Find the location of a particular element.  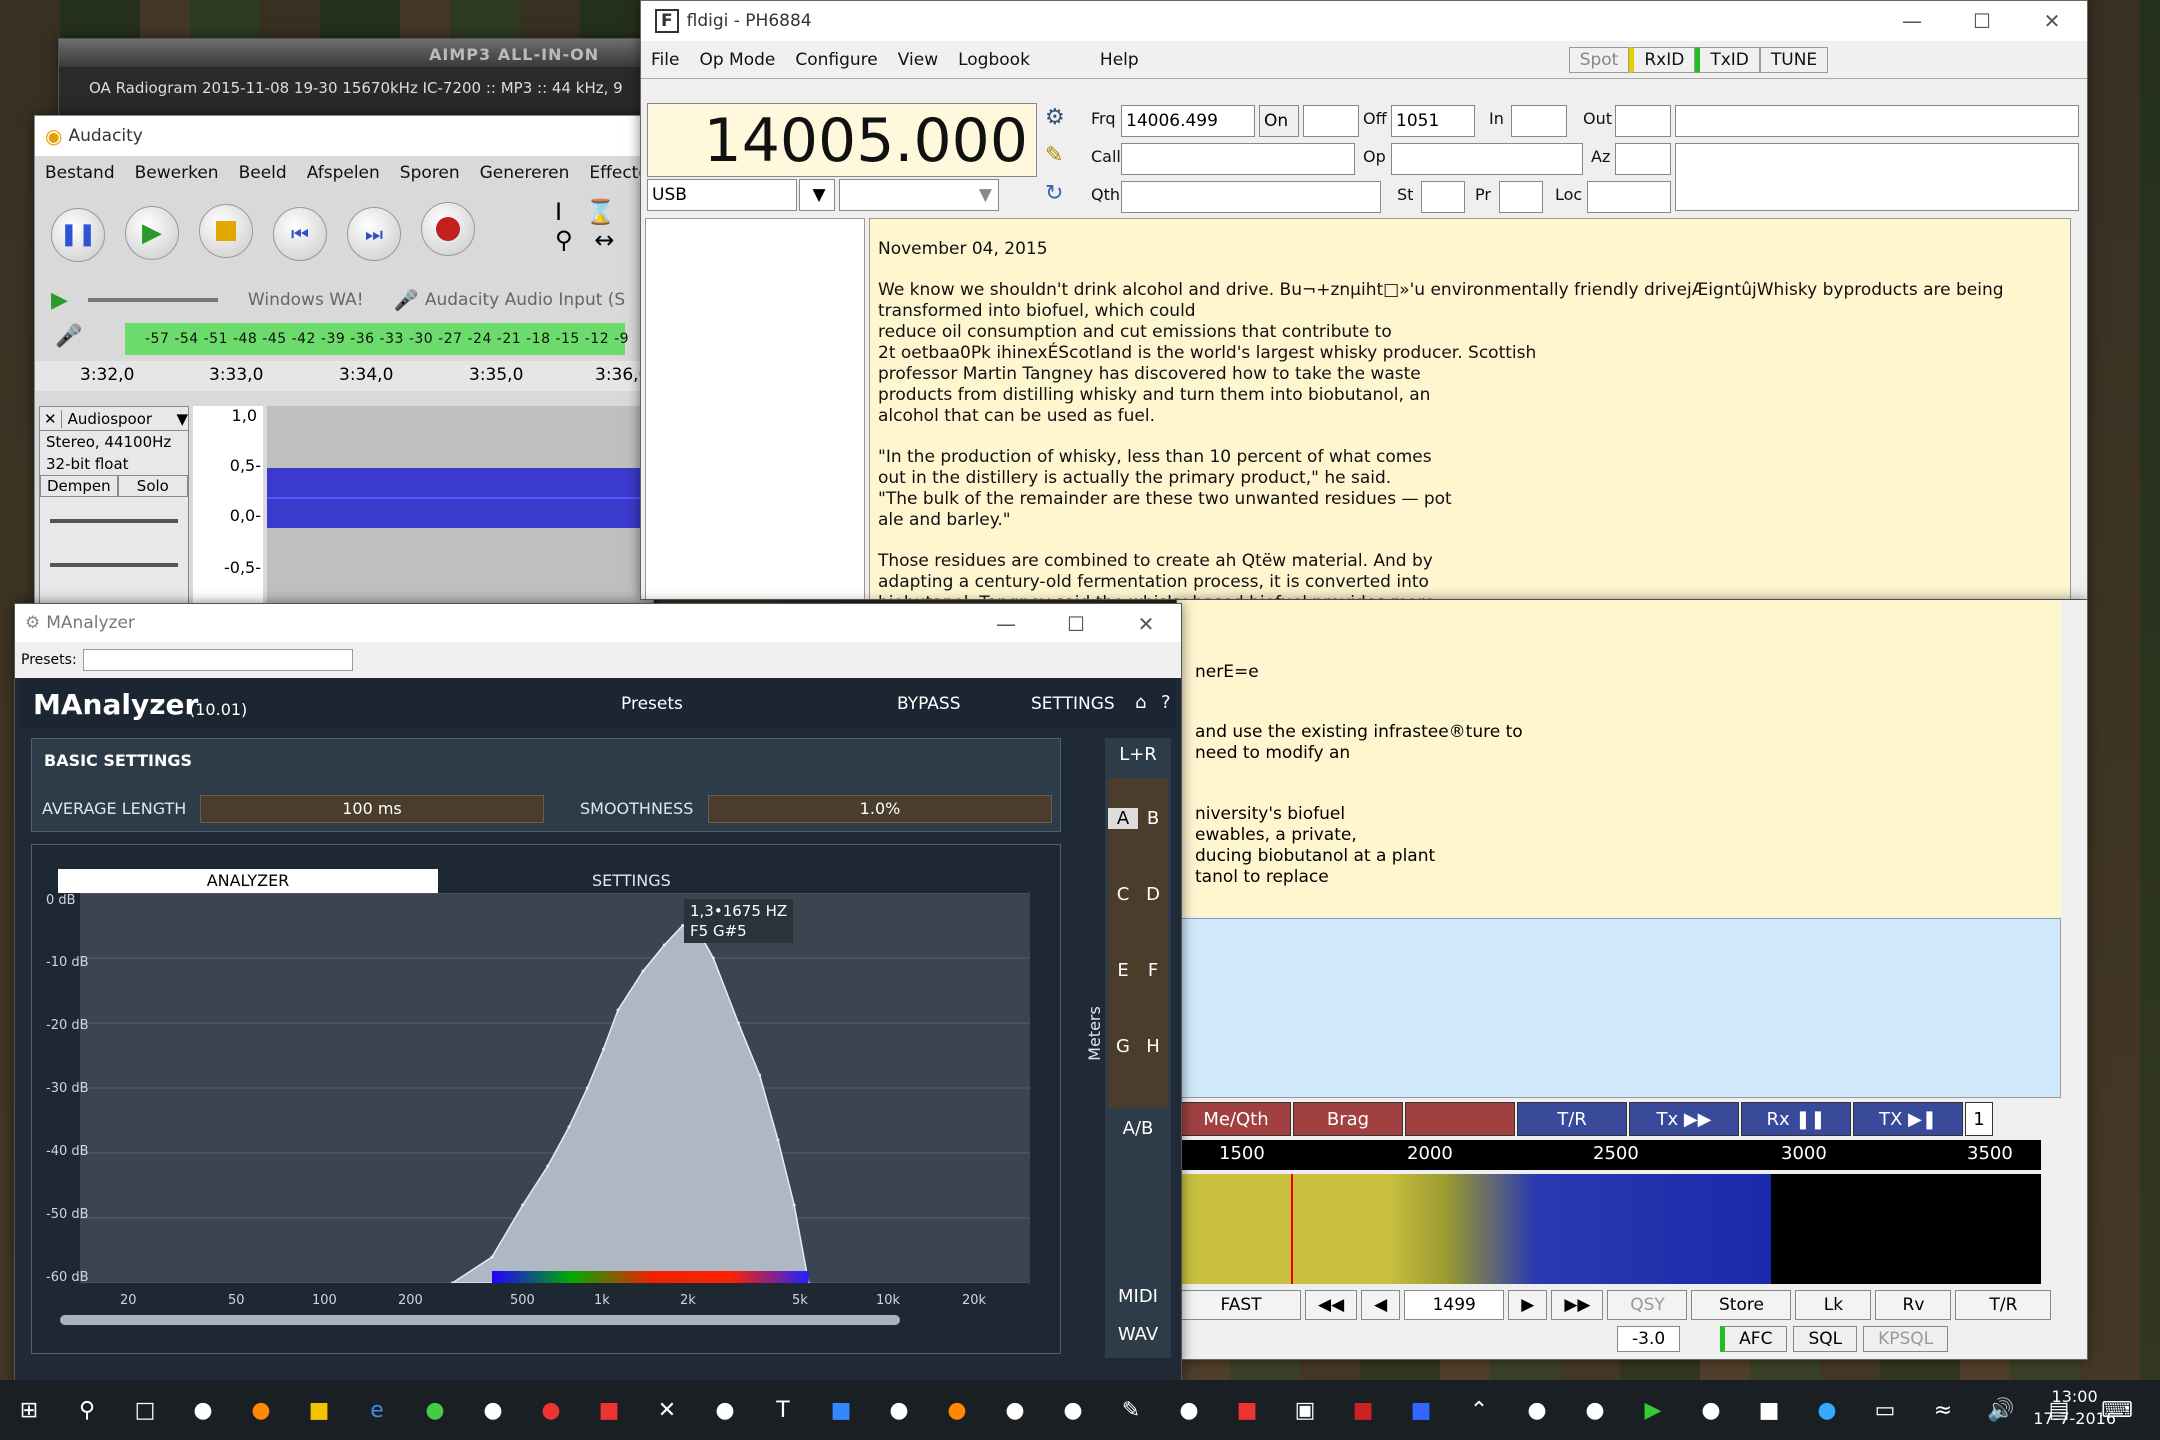

waterfall-display is located at coordinates (1611, 1229).